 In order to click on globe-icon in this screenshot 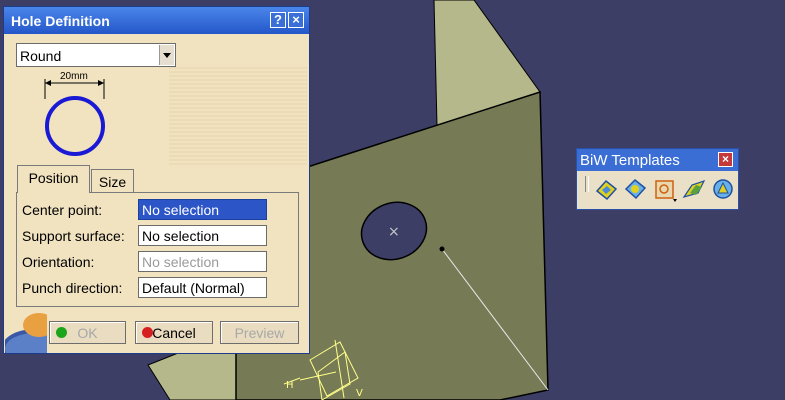, I will do `click(26, 333)`.